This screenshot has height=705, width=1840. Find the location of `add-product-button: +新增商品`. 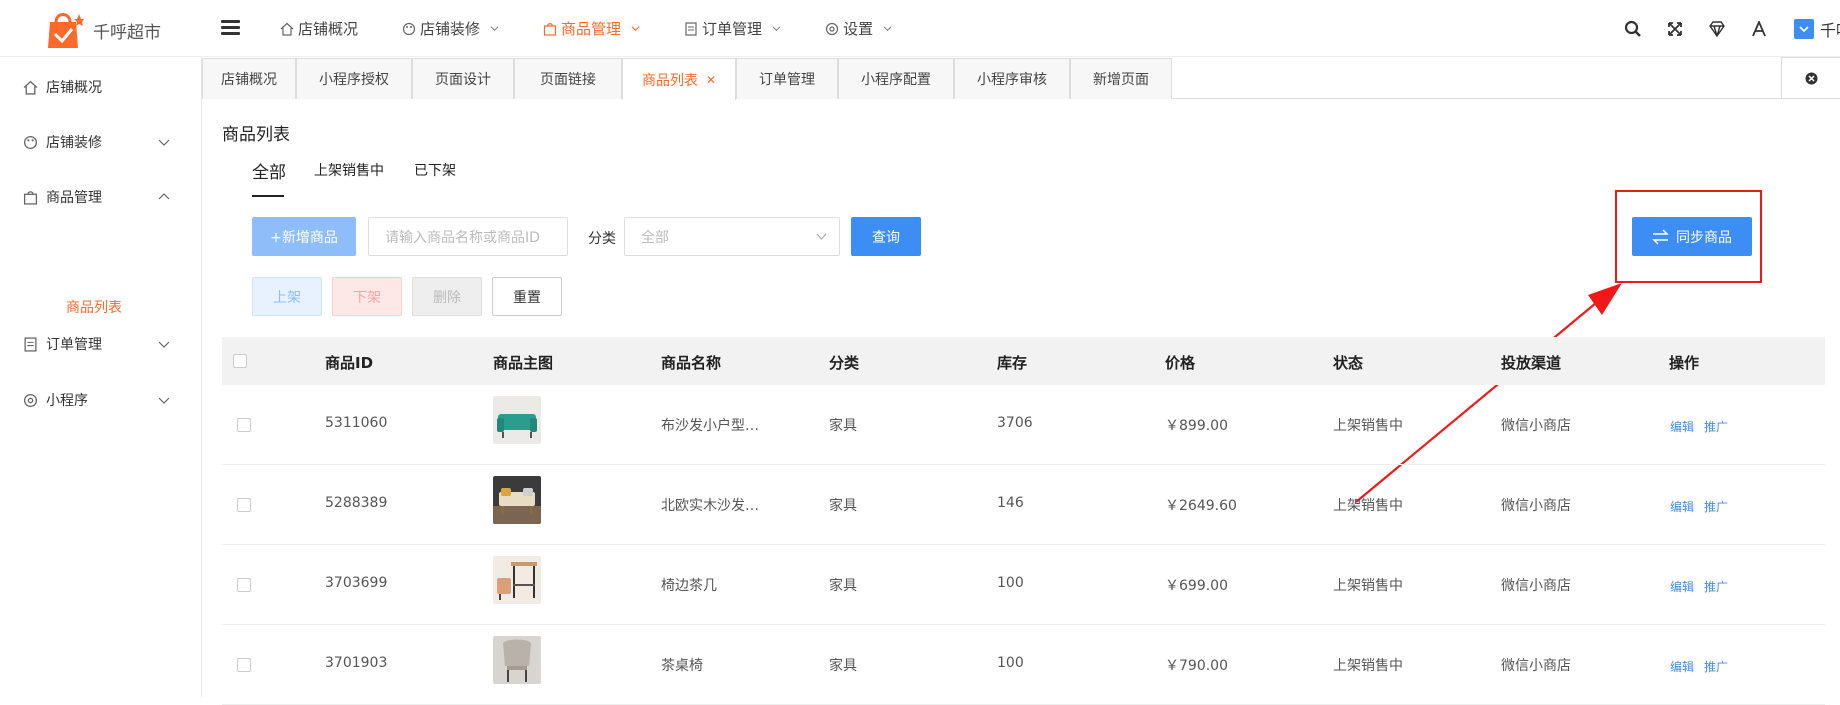

add-product-button: +新增商品 is located at coordinates (304, 236).